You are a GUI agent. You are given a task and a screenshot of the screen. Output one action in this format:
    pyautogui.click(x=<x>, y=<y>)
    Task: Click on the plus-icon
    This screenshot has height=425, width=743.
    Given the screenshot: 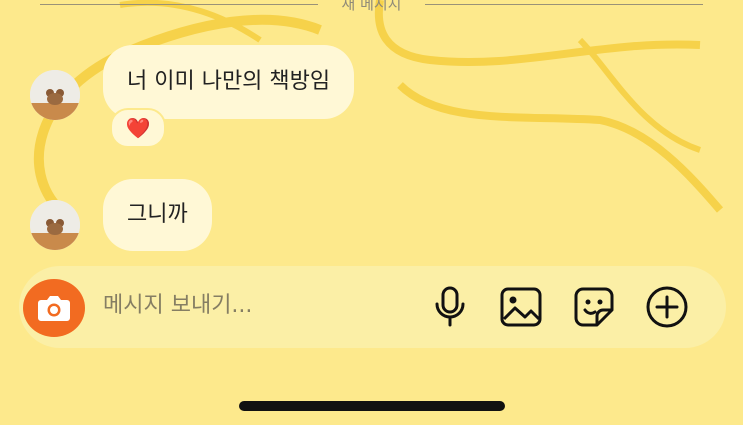 What is the action you would take?
    pyautogui.click(x=667, y=307)
    